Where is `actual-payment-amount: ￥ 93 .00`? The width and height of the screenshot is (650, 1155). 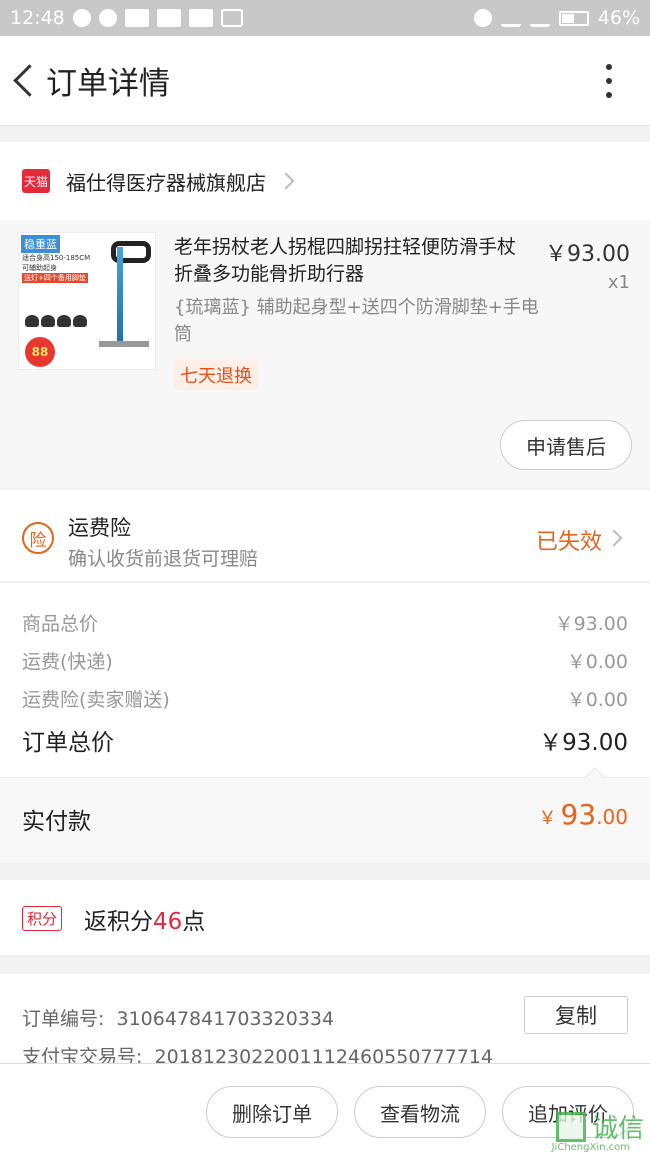 actual-payment-amount: ￥ 93 .00 is located at coordinates (583, 814).